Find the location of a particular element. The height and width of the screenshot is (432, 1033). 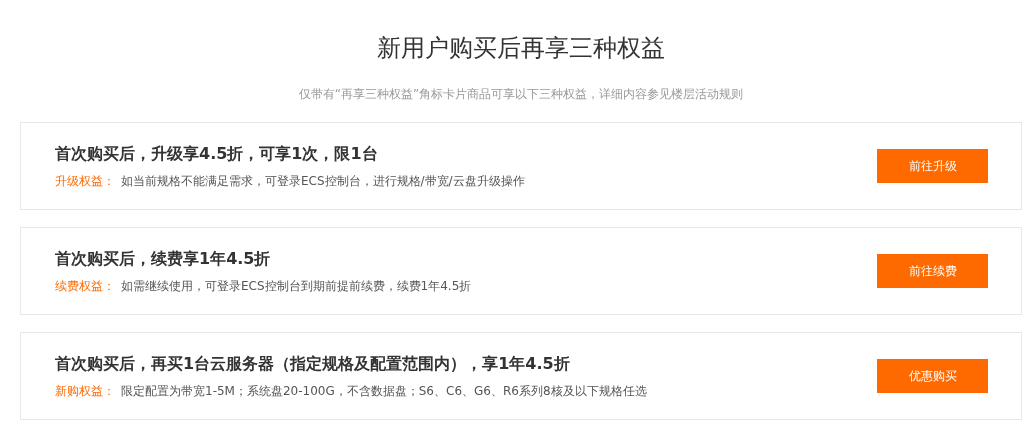

benefit-description: 限定配置为带宽1-5M；系统盘20-100G，不含数据盘；S6、C6、G6、R6系列8核及以下规格任选 is located at coordinates (384, 391).